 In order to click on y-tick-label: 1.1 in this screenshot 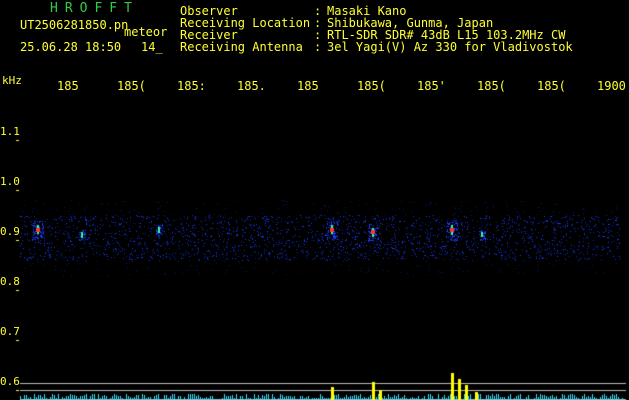, I will do `click(10, 131)`.